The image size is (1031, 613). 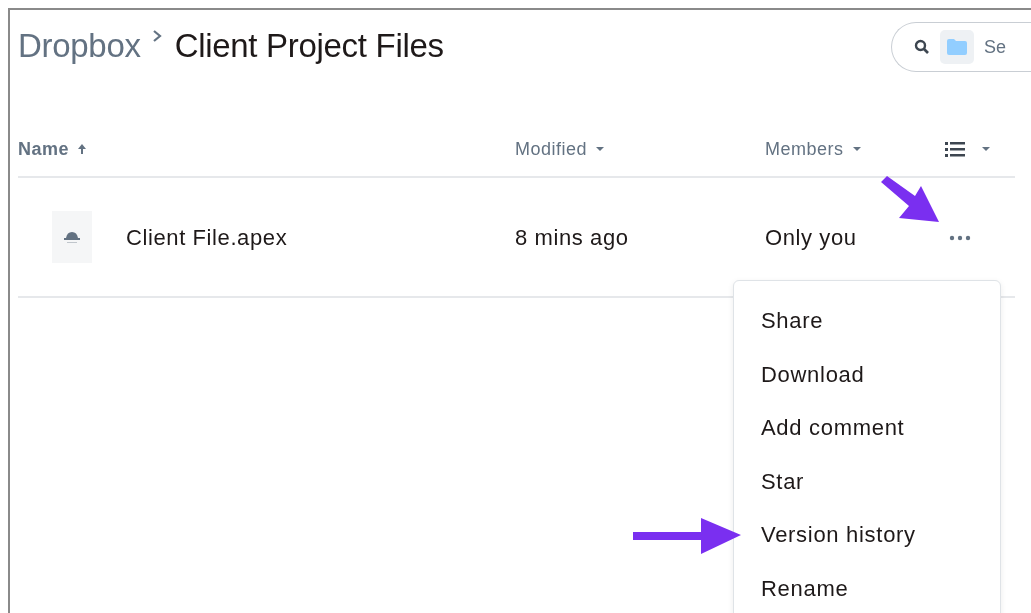 I want to click on more-icon, so click(x=960, y=238).